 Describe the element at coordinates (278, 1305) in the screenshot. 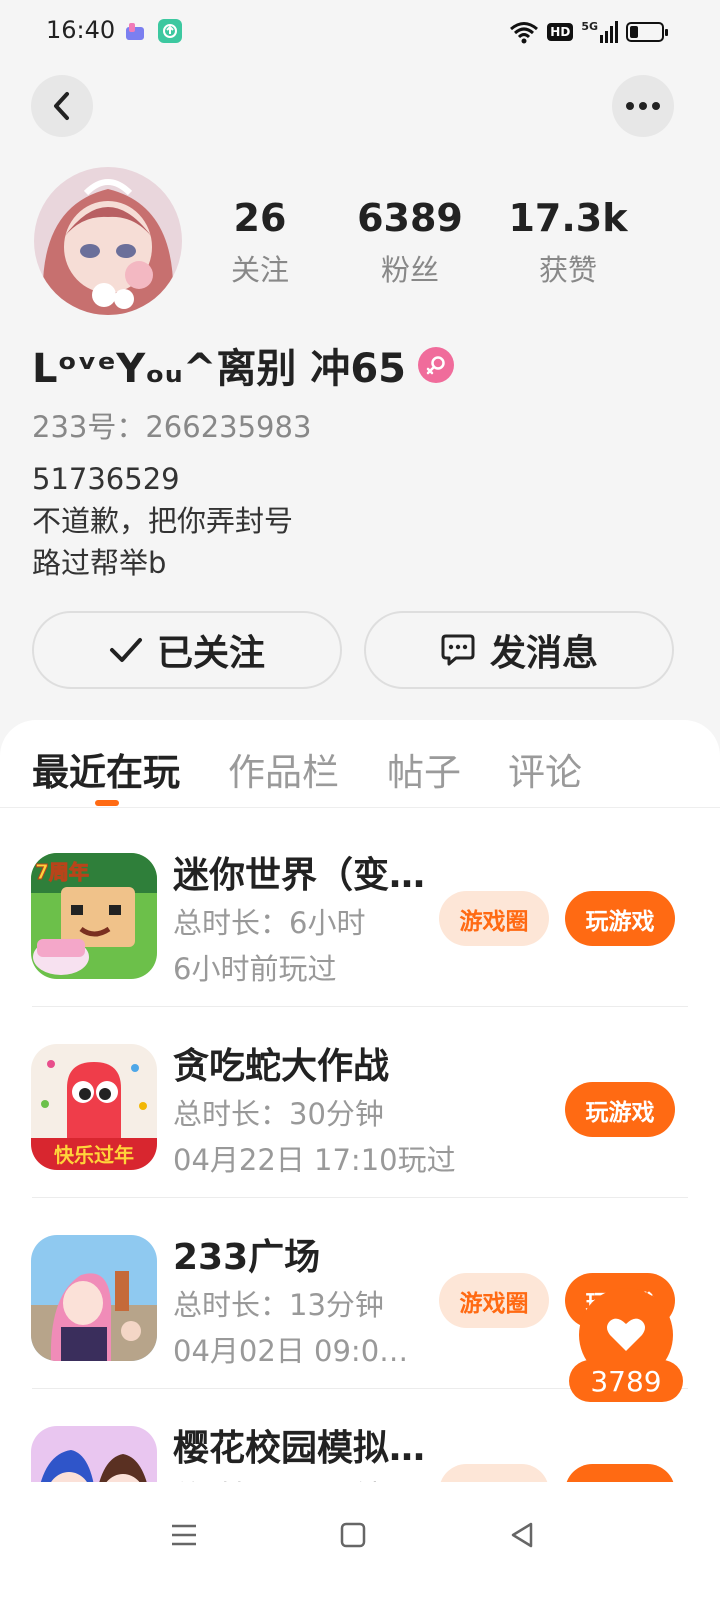

I see `game-duration: 总时长：13分钟` at that location.